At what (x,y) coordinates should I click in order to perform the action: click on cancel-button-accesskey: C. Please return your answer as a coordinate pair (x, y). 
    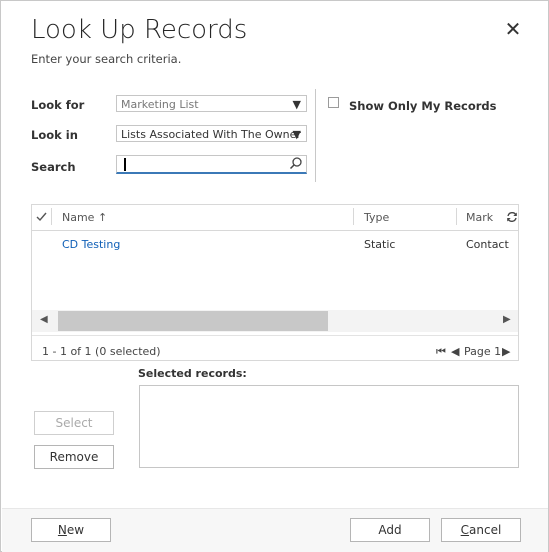
    Looking at the image, I should click on (465, 530).